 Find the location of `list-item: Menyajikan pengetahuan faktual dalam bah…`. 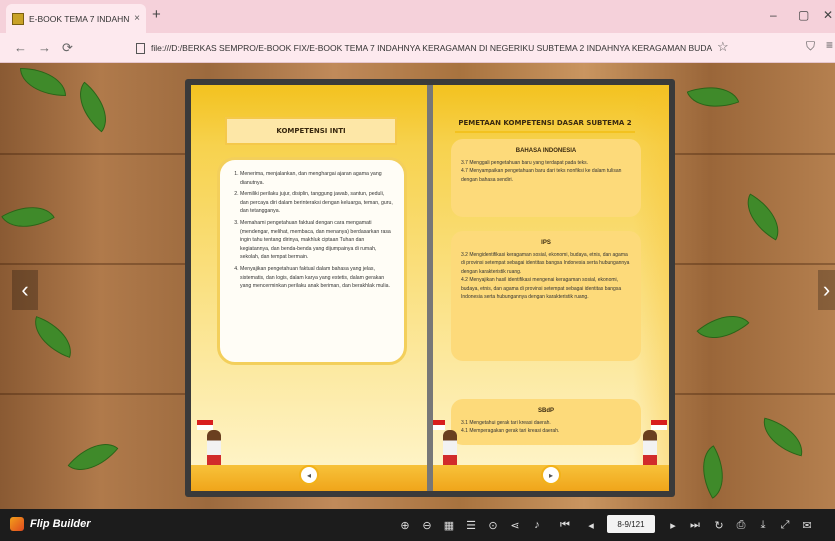

list-item: Menyajikan pengetahuan faktual dalam bah… is located at coordinates (317, 278).